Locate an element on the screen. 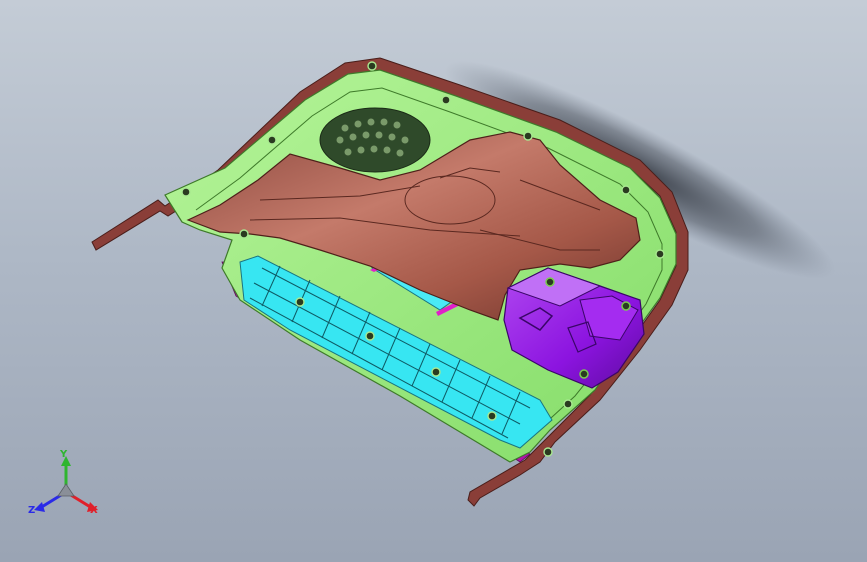  triad-y-label: Y is located at coordinates (64, 454).